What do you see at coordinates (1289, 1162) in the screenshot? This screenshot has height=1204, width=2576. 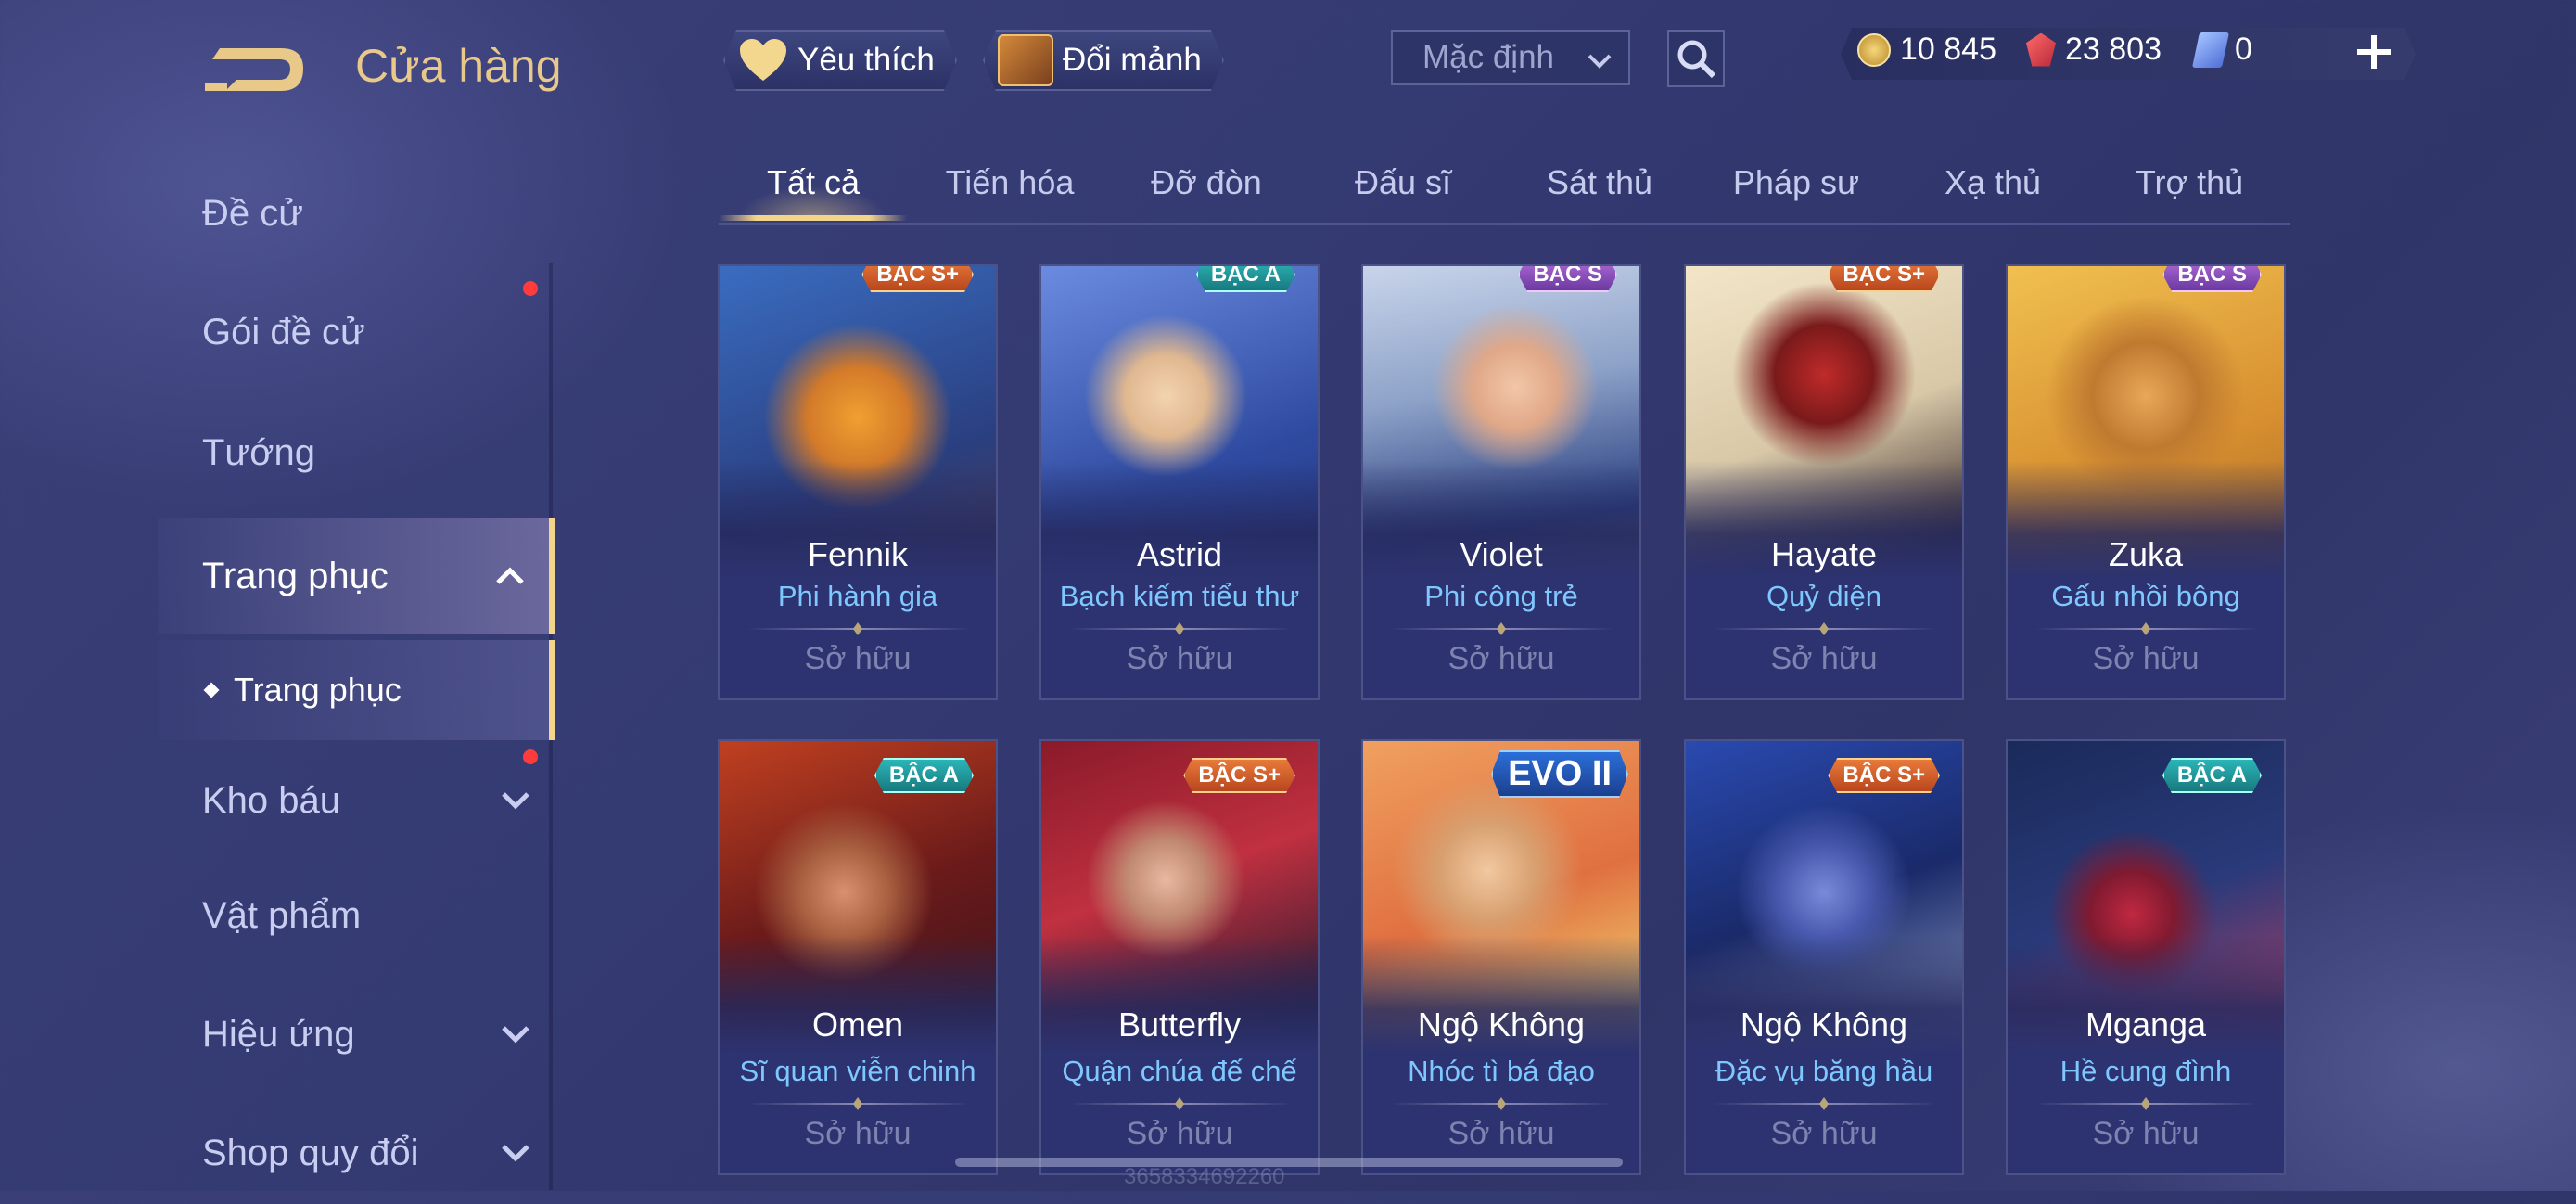 I see `home-indicator` at bounding box center [1289, 1162].